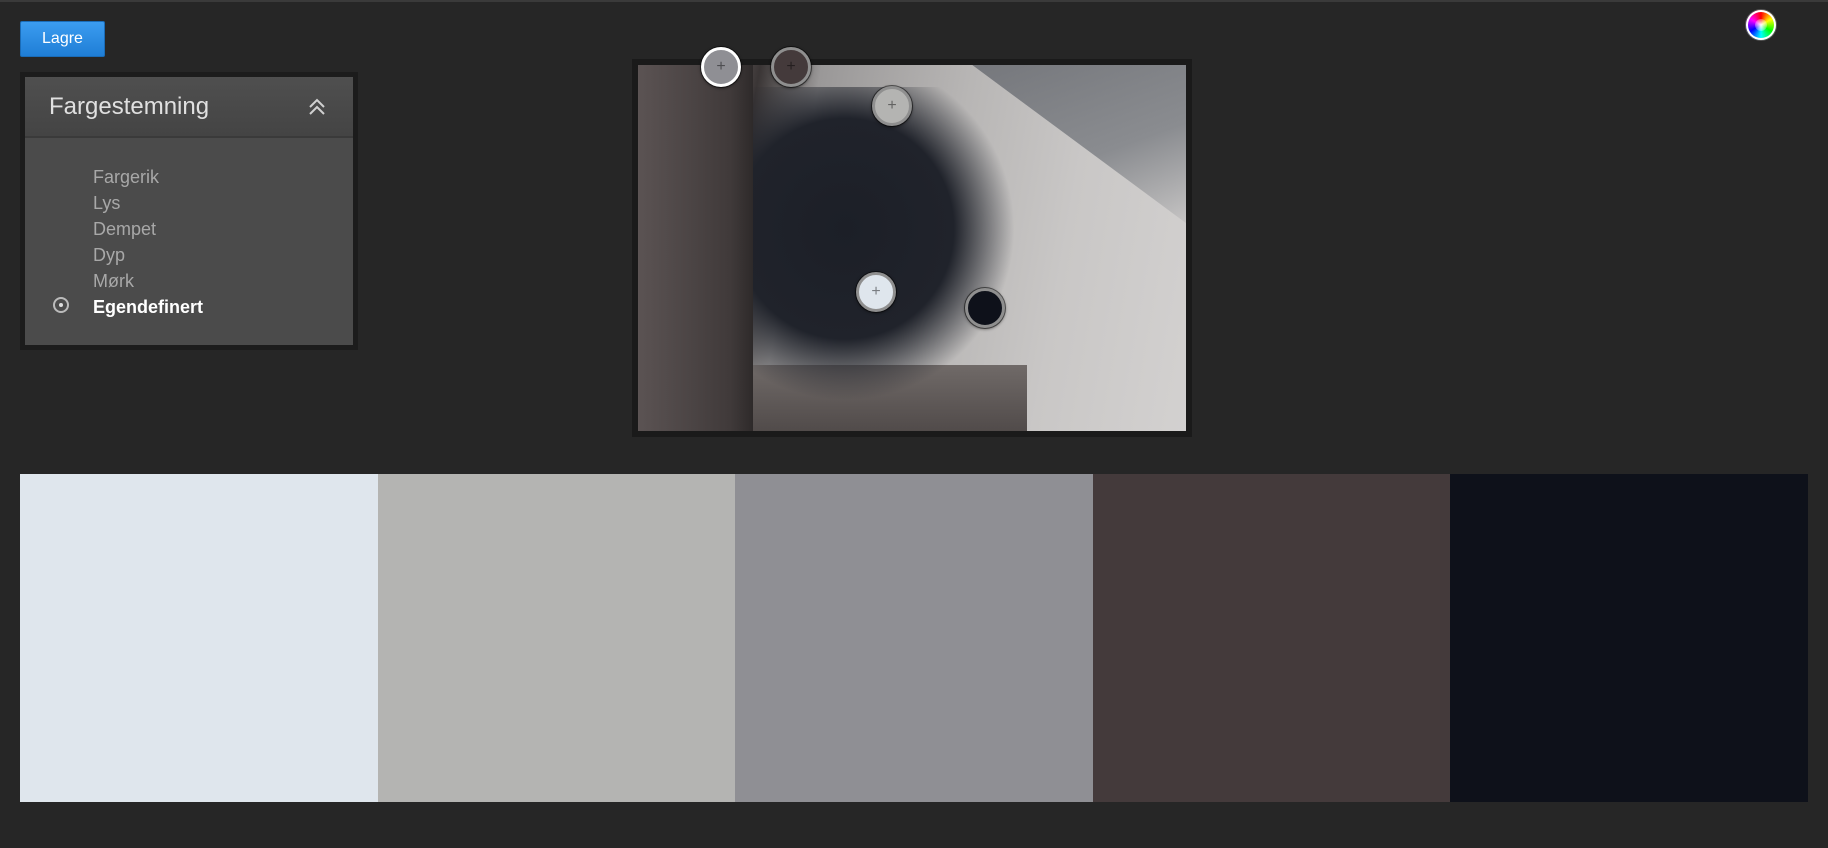 Image resolution: width=1828 pixels, height=848 pixels. Describe the element at coordinates (1761, 25) in the screenshot. I see `color-wheel-icon` at that location.